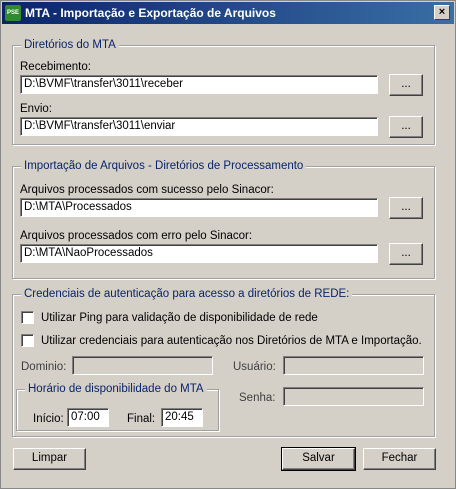 The image size is (456, 489). I want to click on domain-label: Dominio:, so click(44, 367).